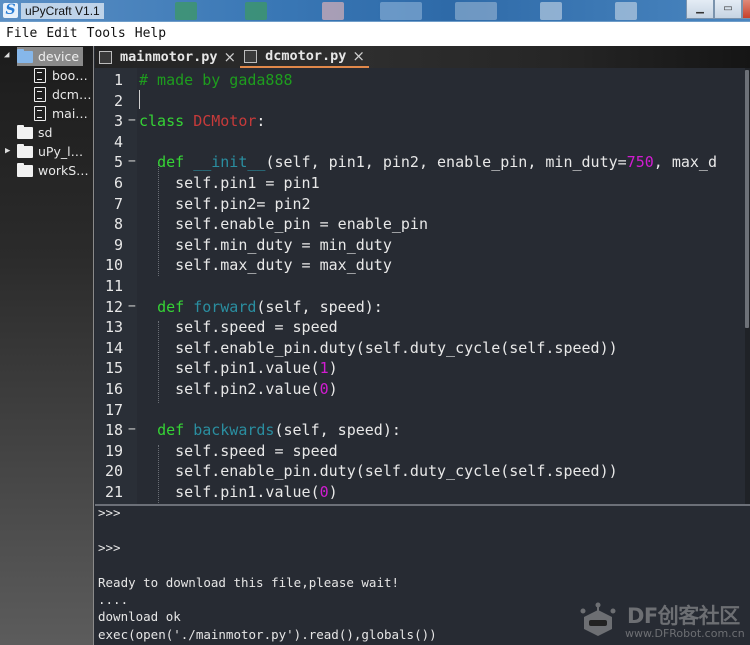  I want to click on code-line: 17, so click(422, 410).